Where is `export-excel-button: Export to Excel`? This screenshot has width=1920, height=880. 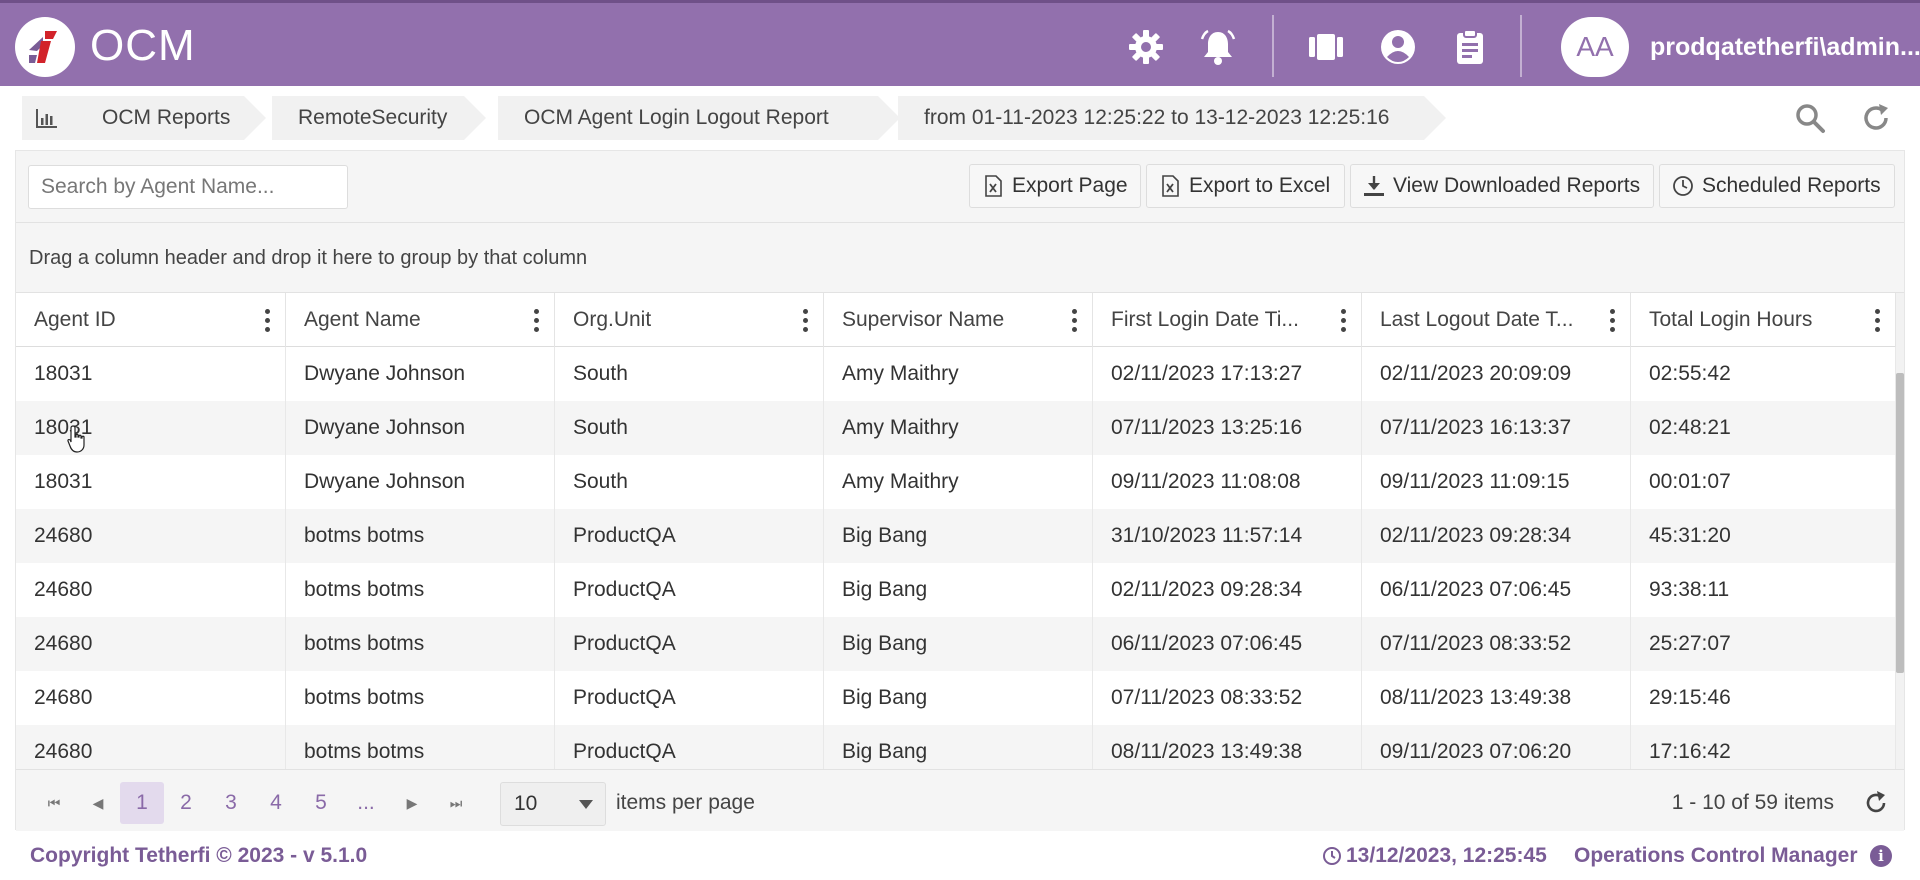 export-excel-button: Export to Excel is located at coordinates (1245, 186).